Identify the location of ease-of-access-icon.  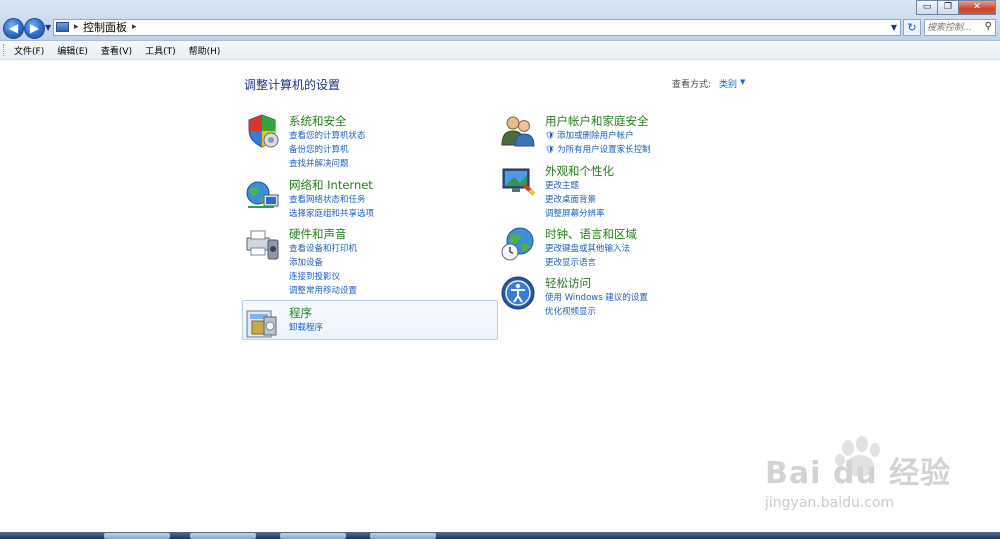
(518, 293).